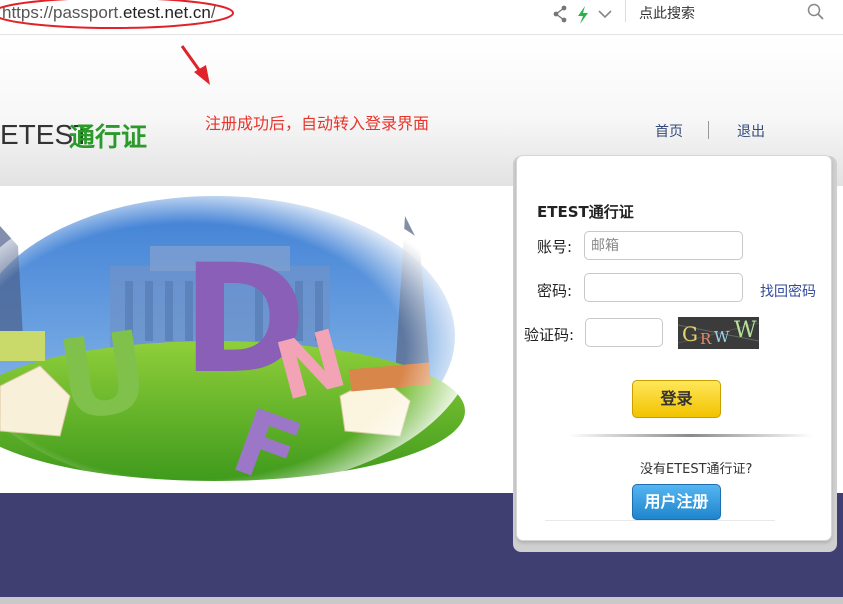  I want to click on nav-separator, so click(708, 130).